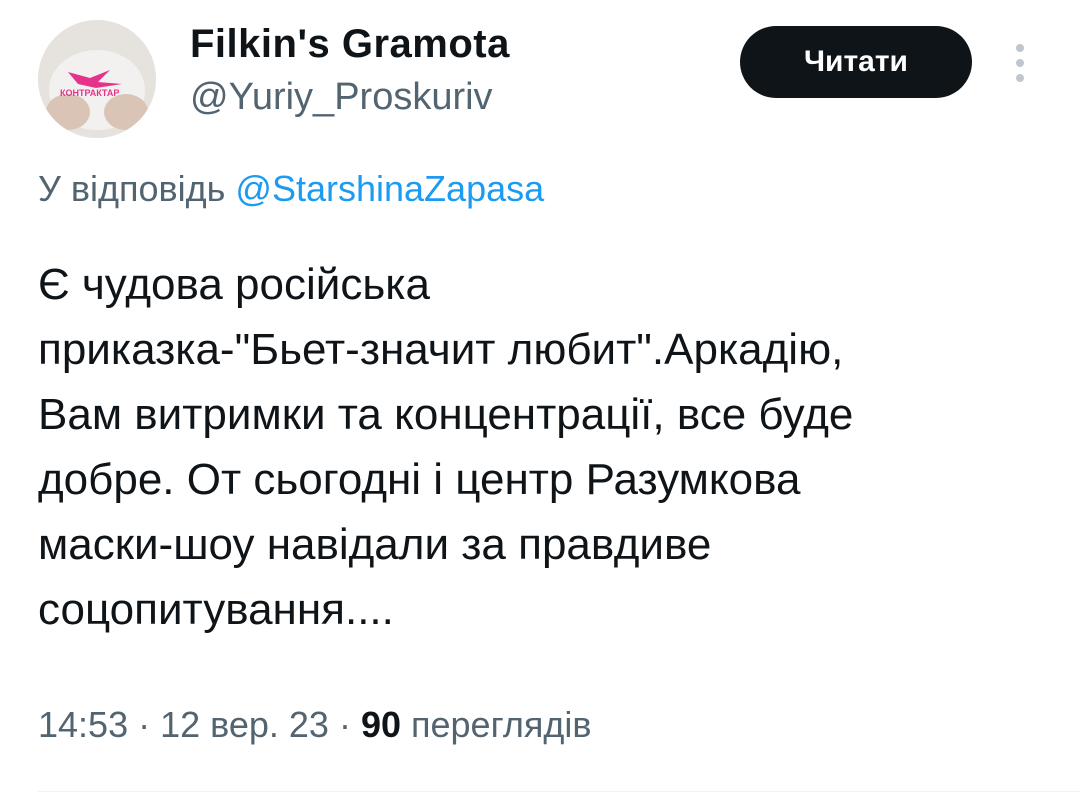 This screenshot has height=794, width=1080. What do you see at coordinates (244, 724) in the screenshot?
I see `tweet-date: 12 вер. 23` at bounding box center [244, 724].